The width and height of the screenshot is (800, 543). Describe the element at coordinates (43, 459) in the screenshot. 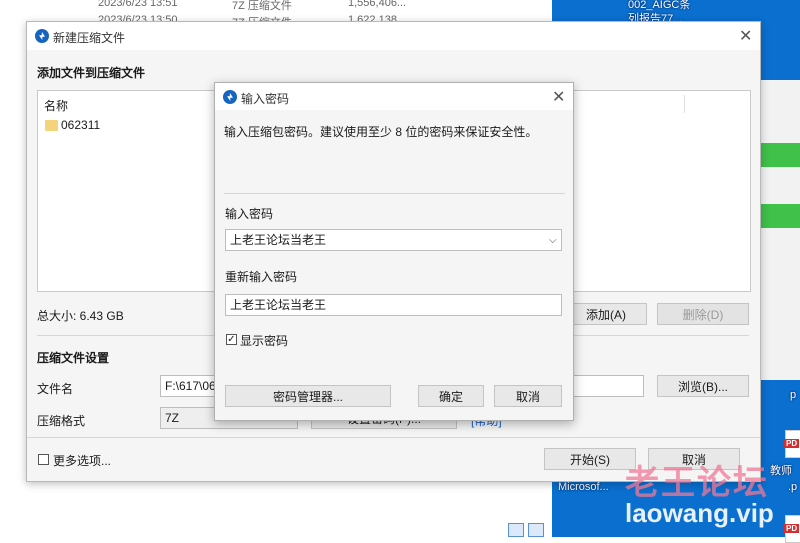

I see `more-options-checkbox` at that location.